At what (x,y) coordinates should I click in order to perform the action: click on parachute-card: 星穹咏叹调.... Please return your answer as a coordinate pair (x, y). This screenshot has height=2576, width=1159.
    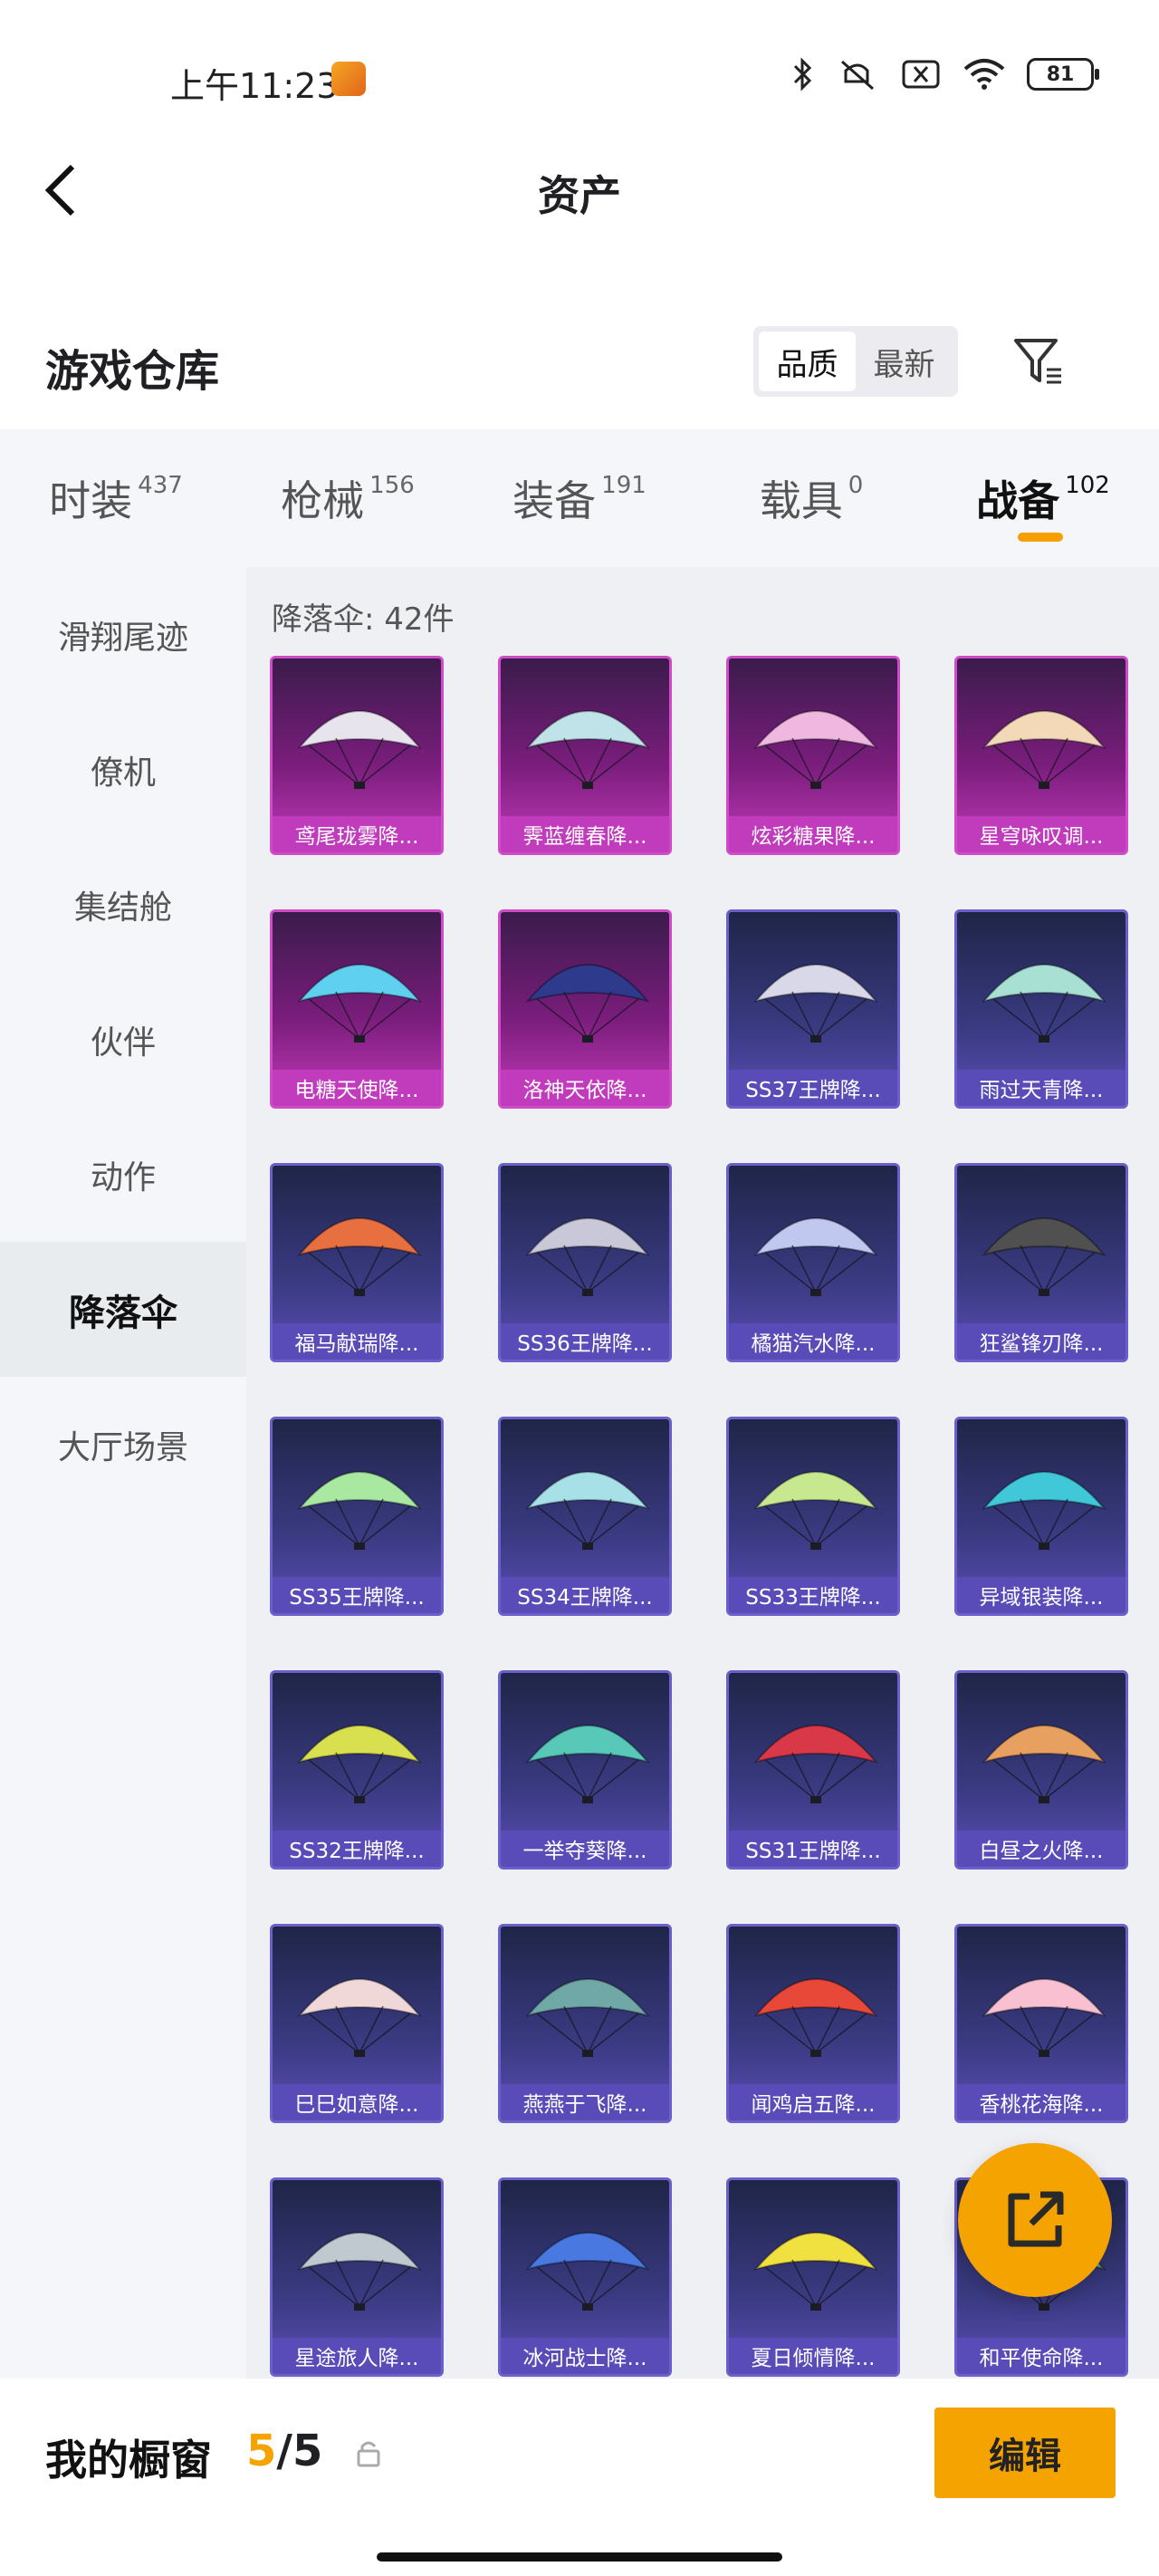
    Looking at the image, I should click on (1041, 755).